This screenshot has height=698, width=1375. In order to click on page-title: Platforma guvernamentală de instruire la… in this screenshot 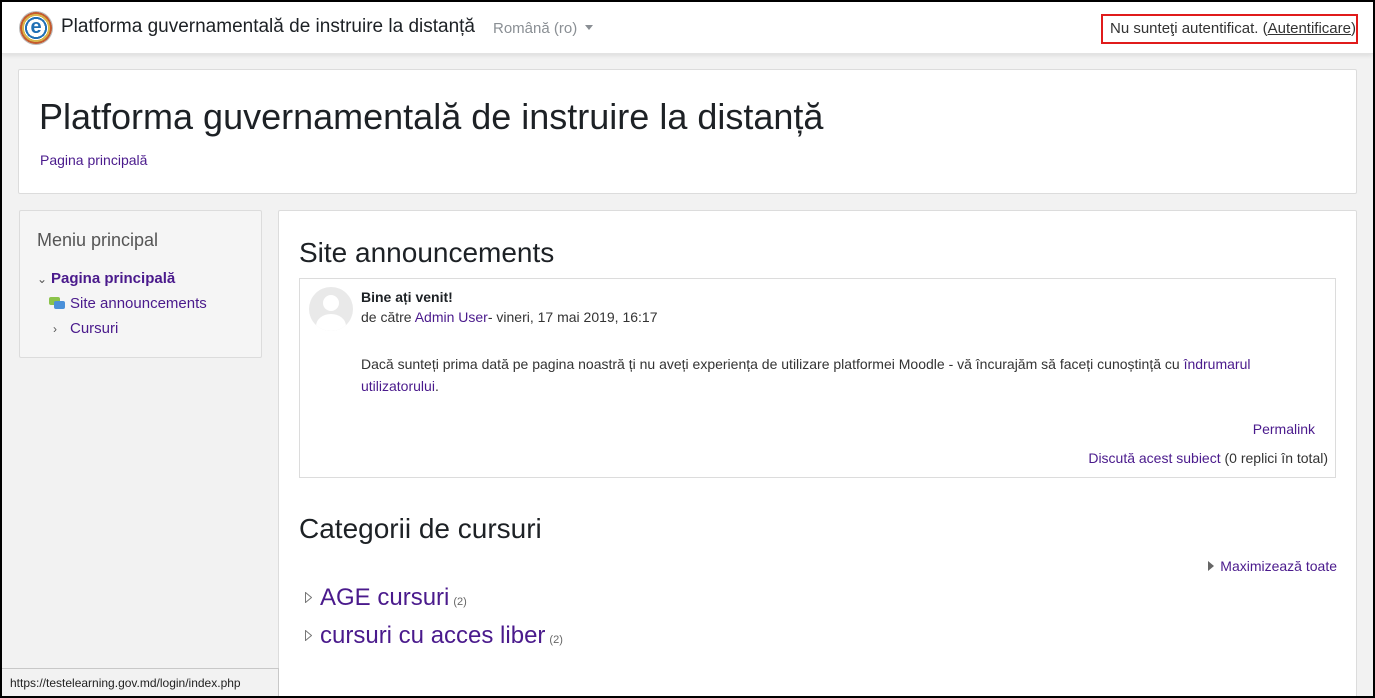, I will do `click(431, 116)`.